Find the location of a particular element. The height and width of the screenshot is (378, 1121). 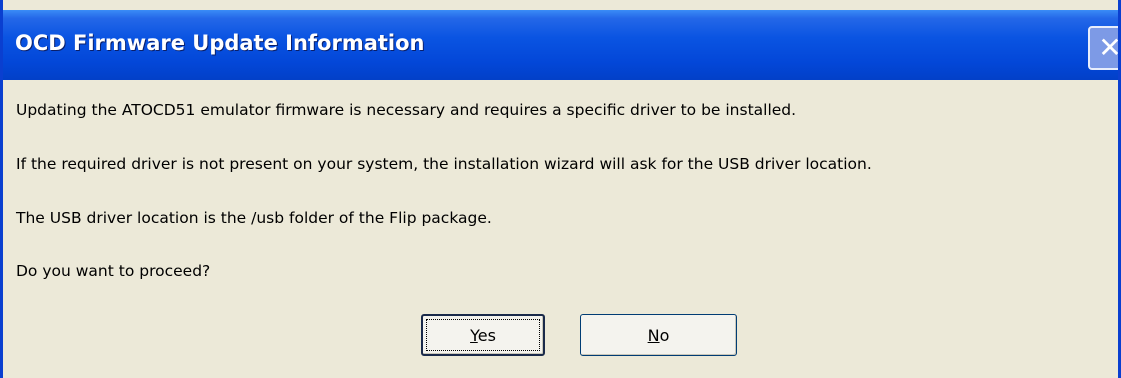

yes-button: Yes is located at coordinates (483, 335).